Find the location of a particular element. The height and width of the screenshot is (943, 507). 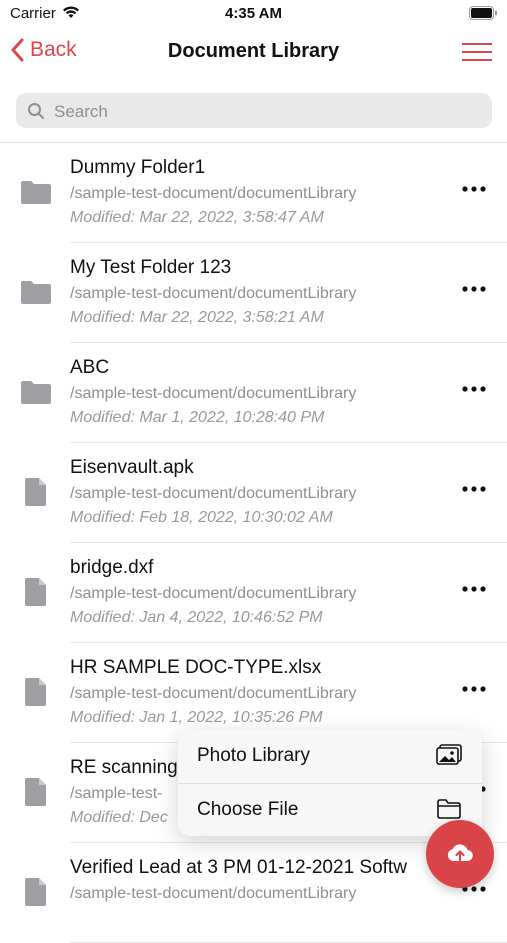

battery-icon is located at coordinates (483, 15).